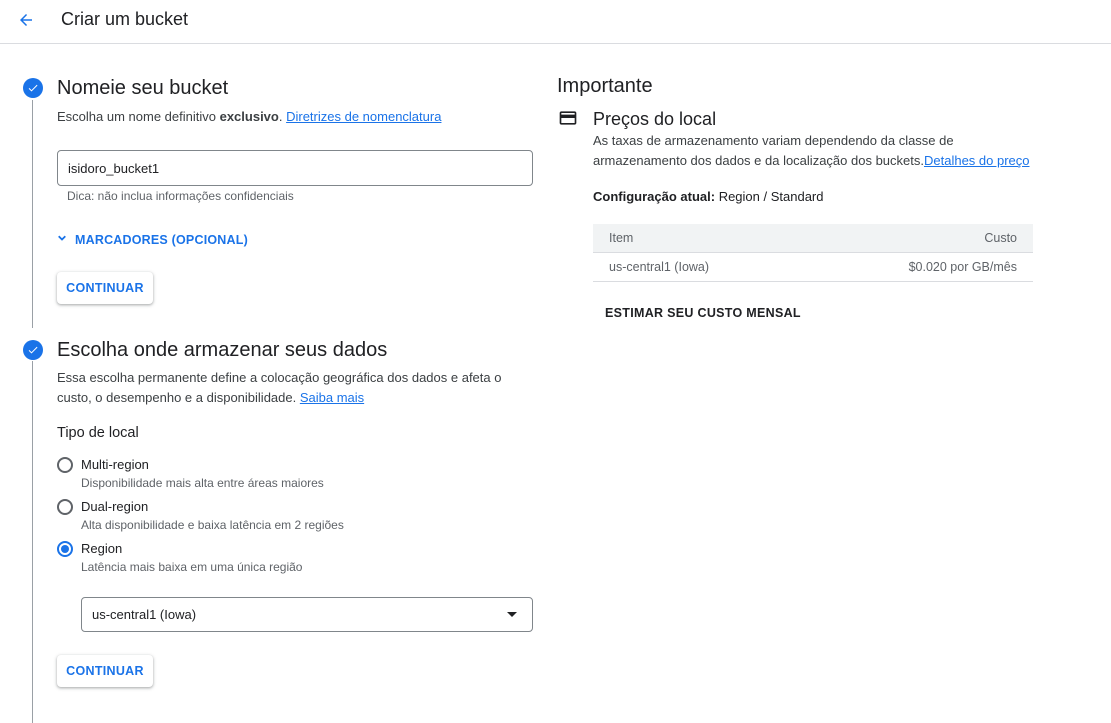  I want to click on step2-desc-line2: custo, o desempenho e a disponibilidade., so click(178, 397).